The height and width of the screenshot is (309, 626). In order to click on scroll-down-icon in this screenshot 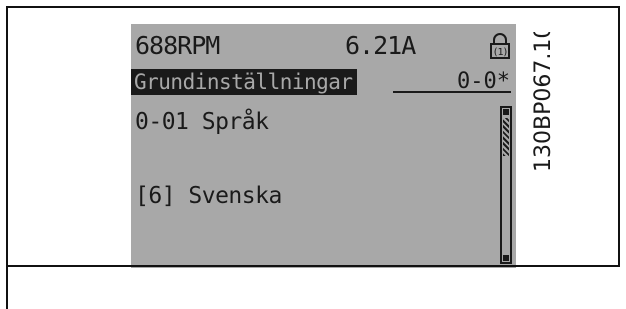, I will do `click(506, 258)`.